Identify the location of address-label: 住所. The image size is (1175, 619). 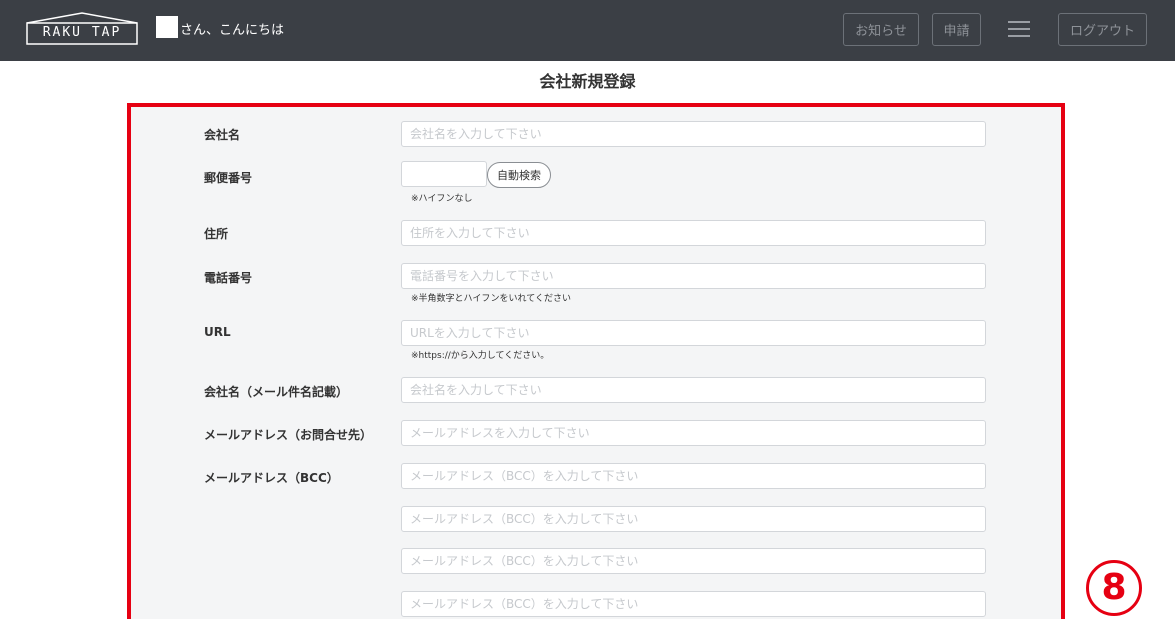
(216, 234).